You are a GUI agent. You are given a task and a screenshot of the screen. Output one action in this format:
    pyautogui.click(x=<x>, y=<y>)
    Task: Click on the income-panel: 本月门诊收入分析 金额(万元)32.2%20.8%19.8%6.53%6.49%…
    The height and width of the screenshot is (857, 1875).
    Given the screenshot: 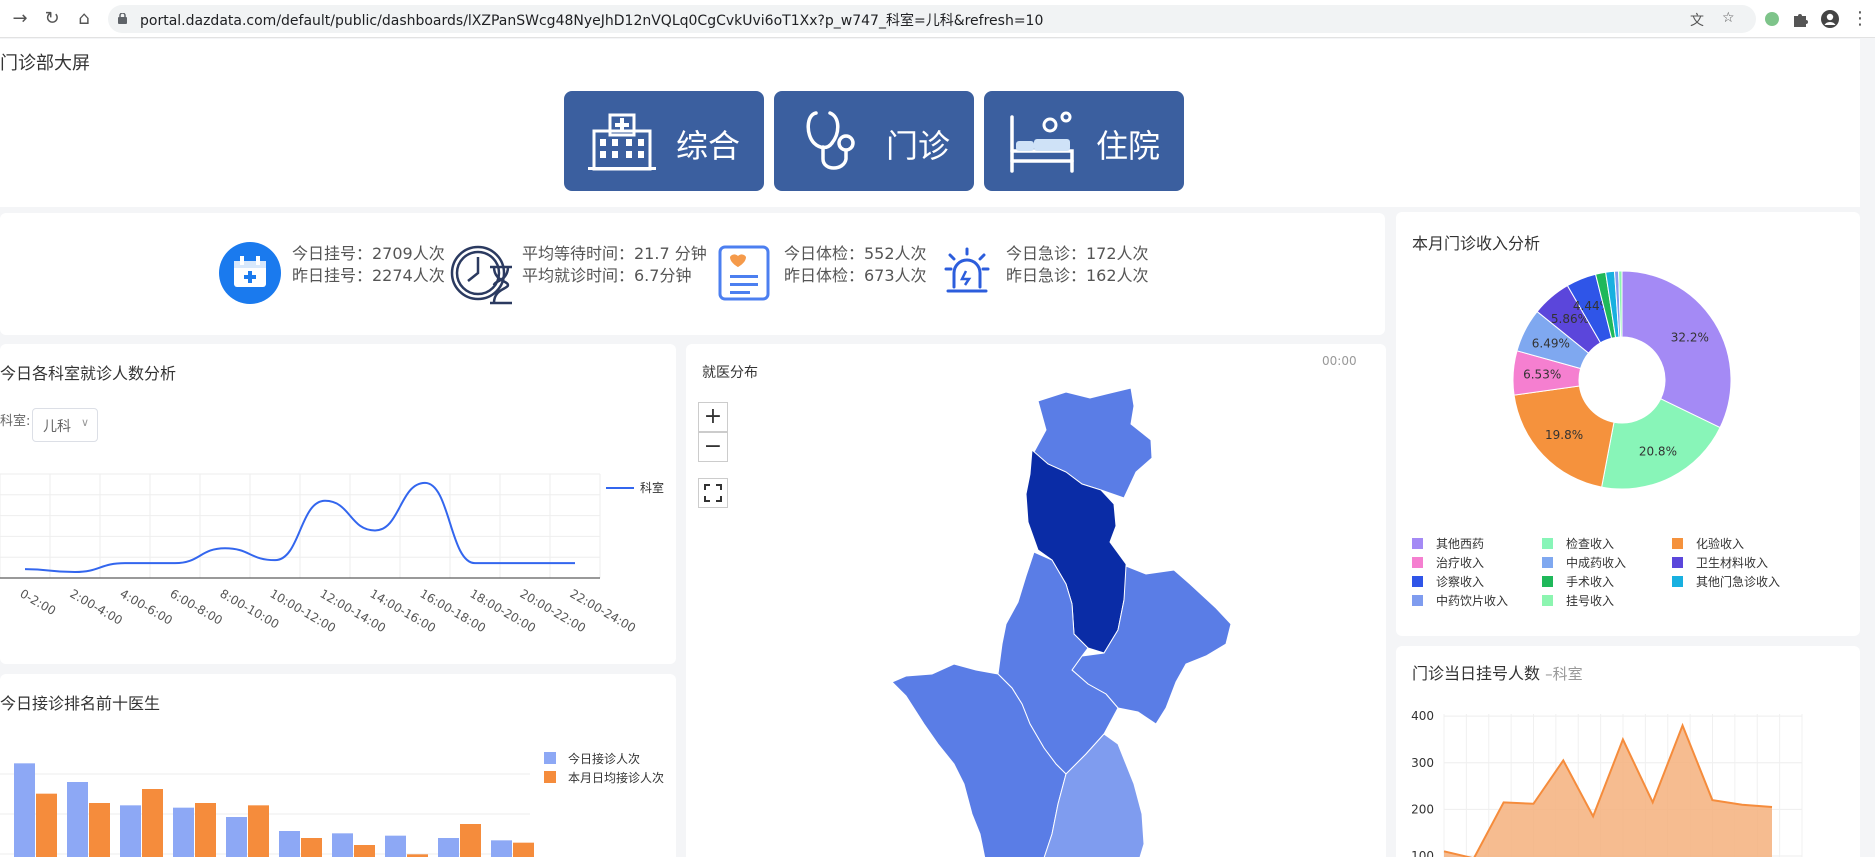 What is the action you would take?
    pyautogui.click(x=1628, y=424)
    